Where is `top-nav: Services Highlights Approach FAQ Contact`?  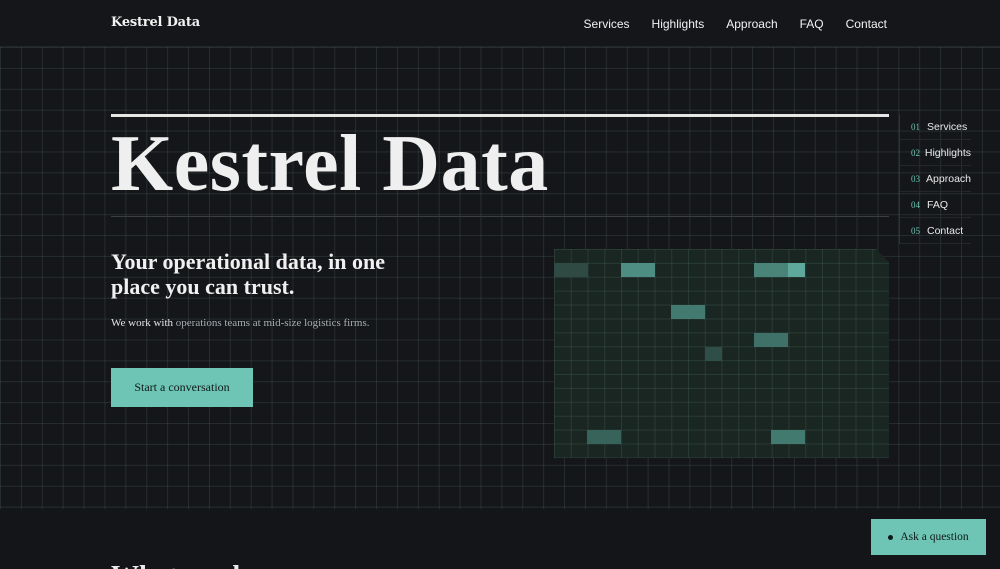
top-nav: Services Highlights Approach FAQ Contact is located at coordinates (735, 24).